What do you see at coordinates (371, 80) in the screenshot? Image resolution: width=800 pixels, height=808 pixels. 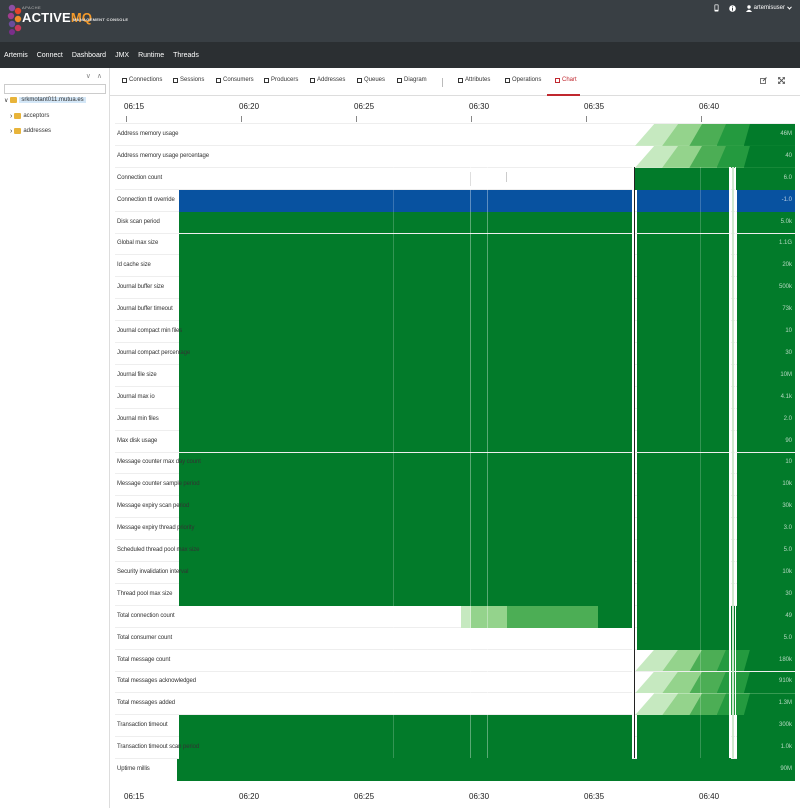 I see `tab-queues: Queues` at bounding box center [371, 80].